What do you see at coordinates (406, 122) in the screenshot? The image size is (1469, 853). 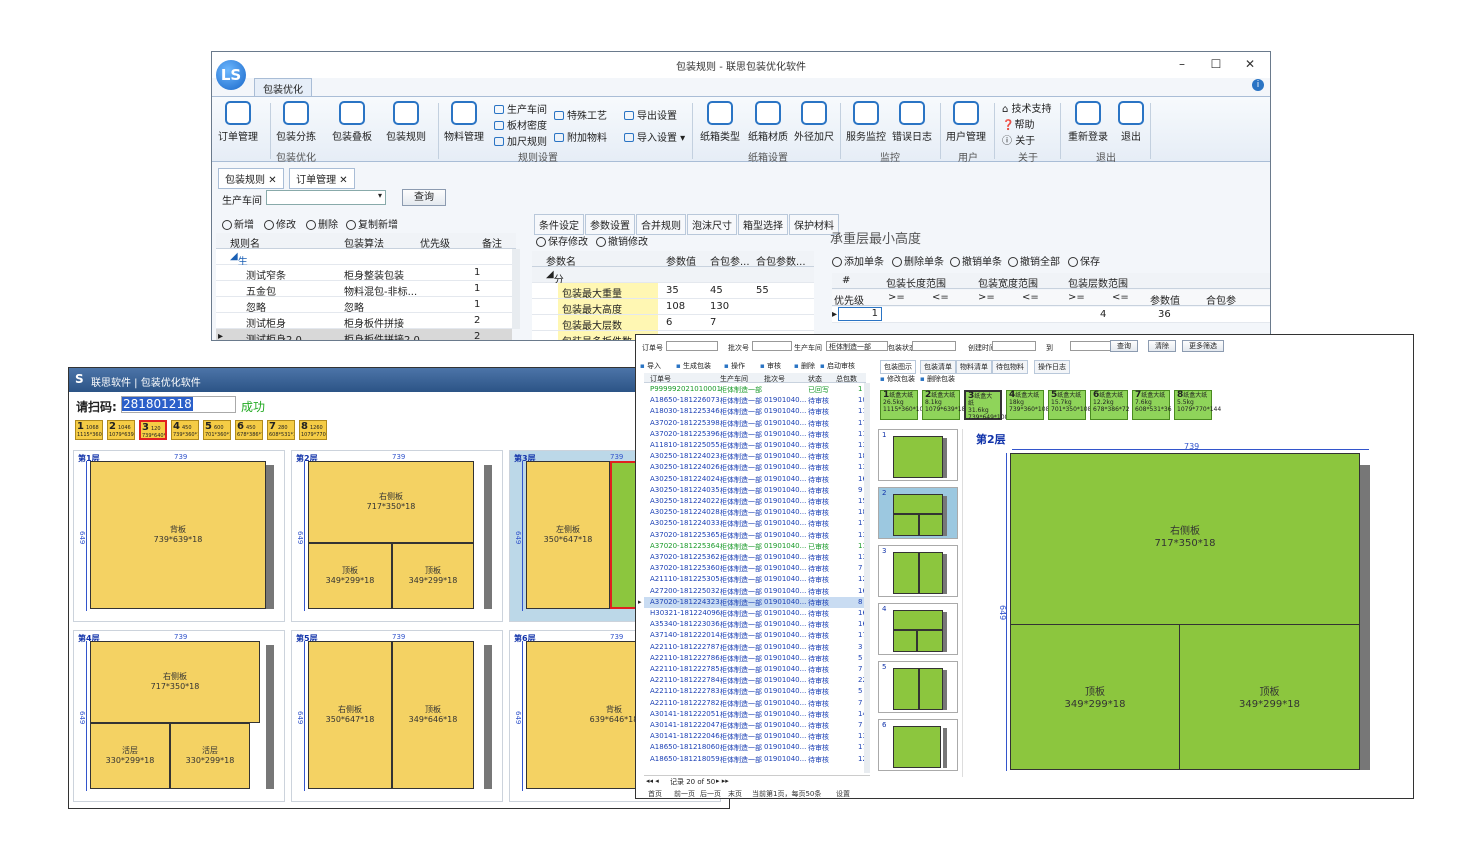 I see `pack-rules-button: 包装规则` at bounding box center [406, 122].